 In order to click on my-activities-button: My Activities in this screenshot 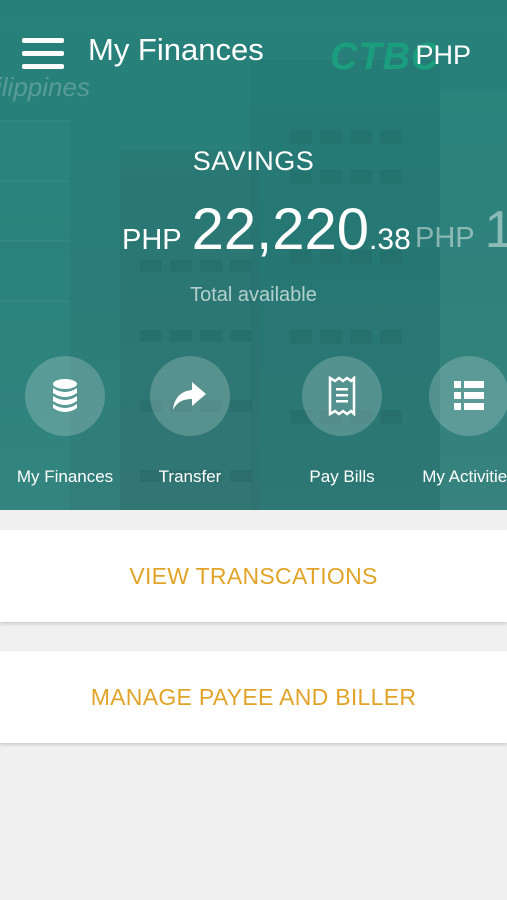, I will do `click(455, 421)`.